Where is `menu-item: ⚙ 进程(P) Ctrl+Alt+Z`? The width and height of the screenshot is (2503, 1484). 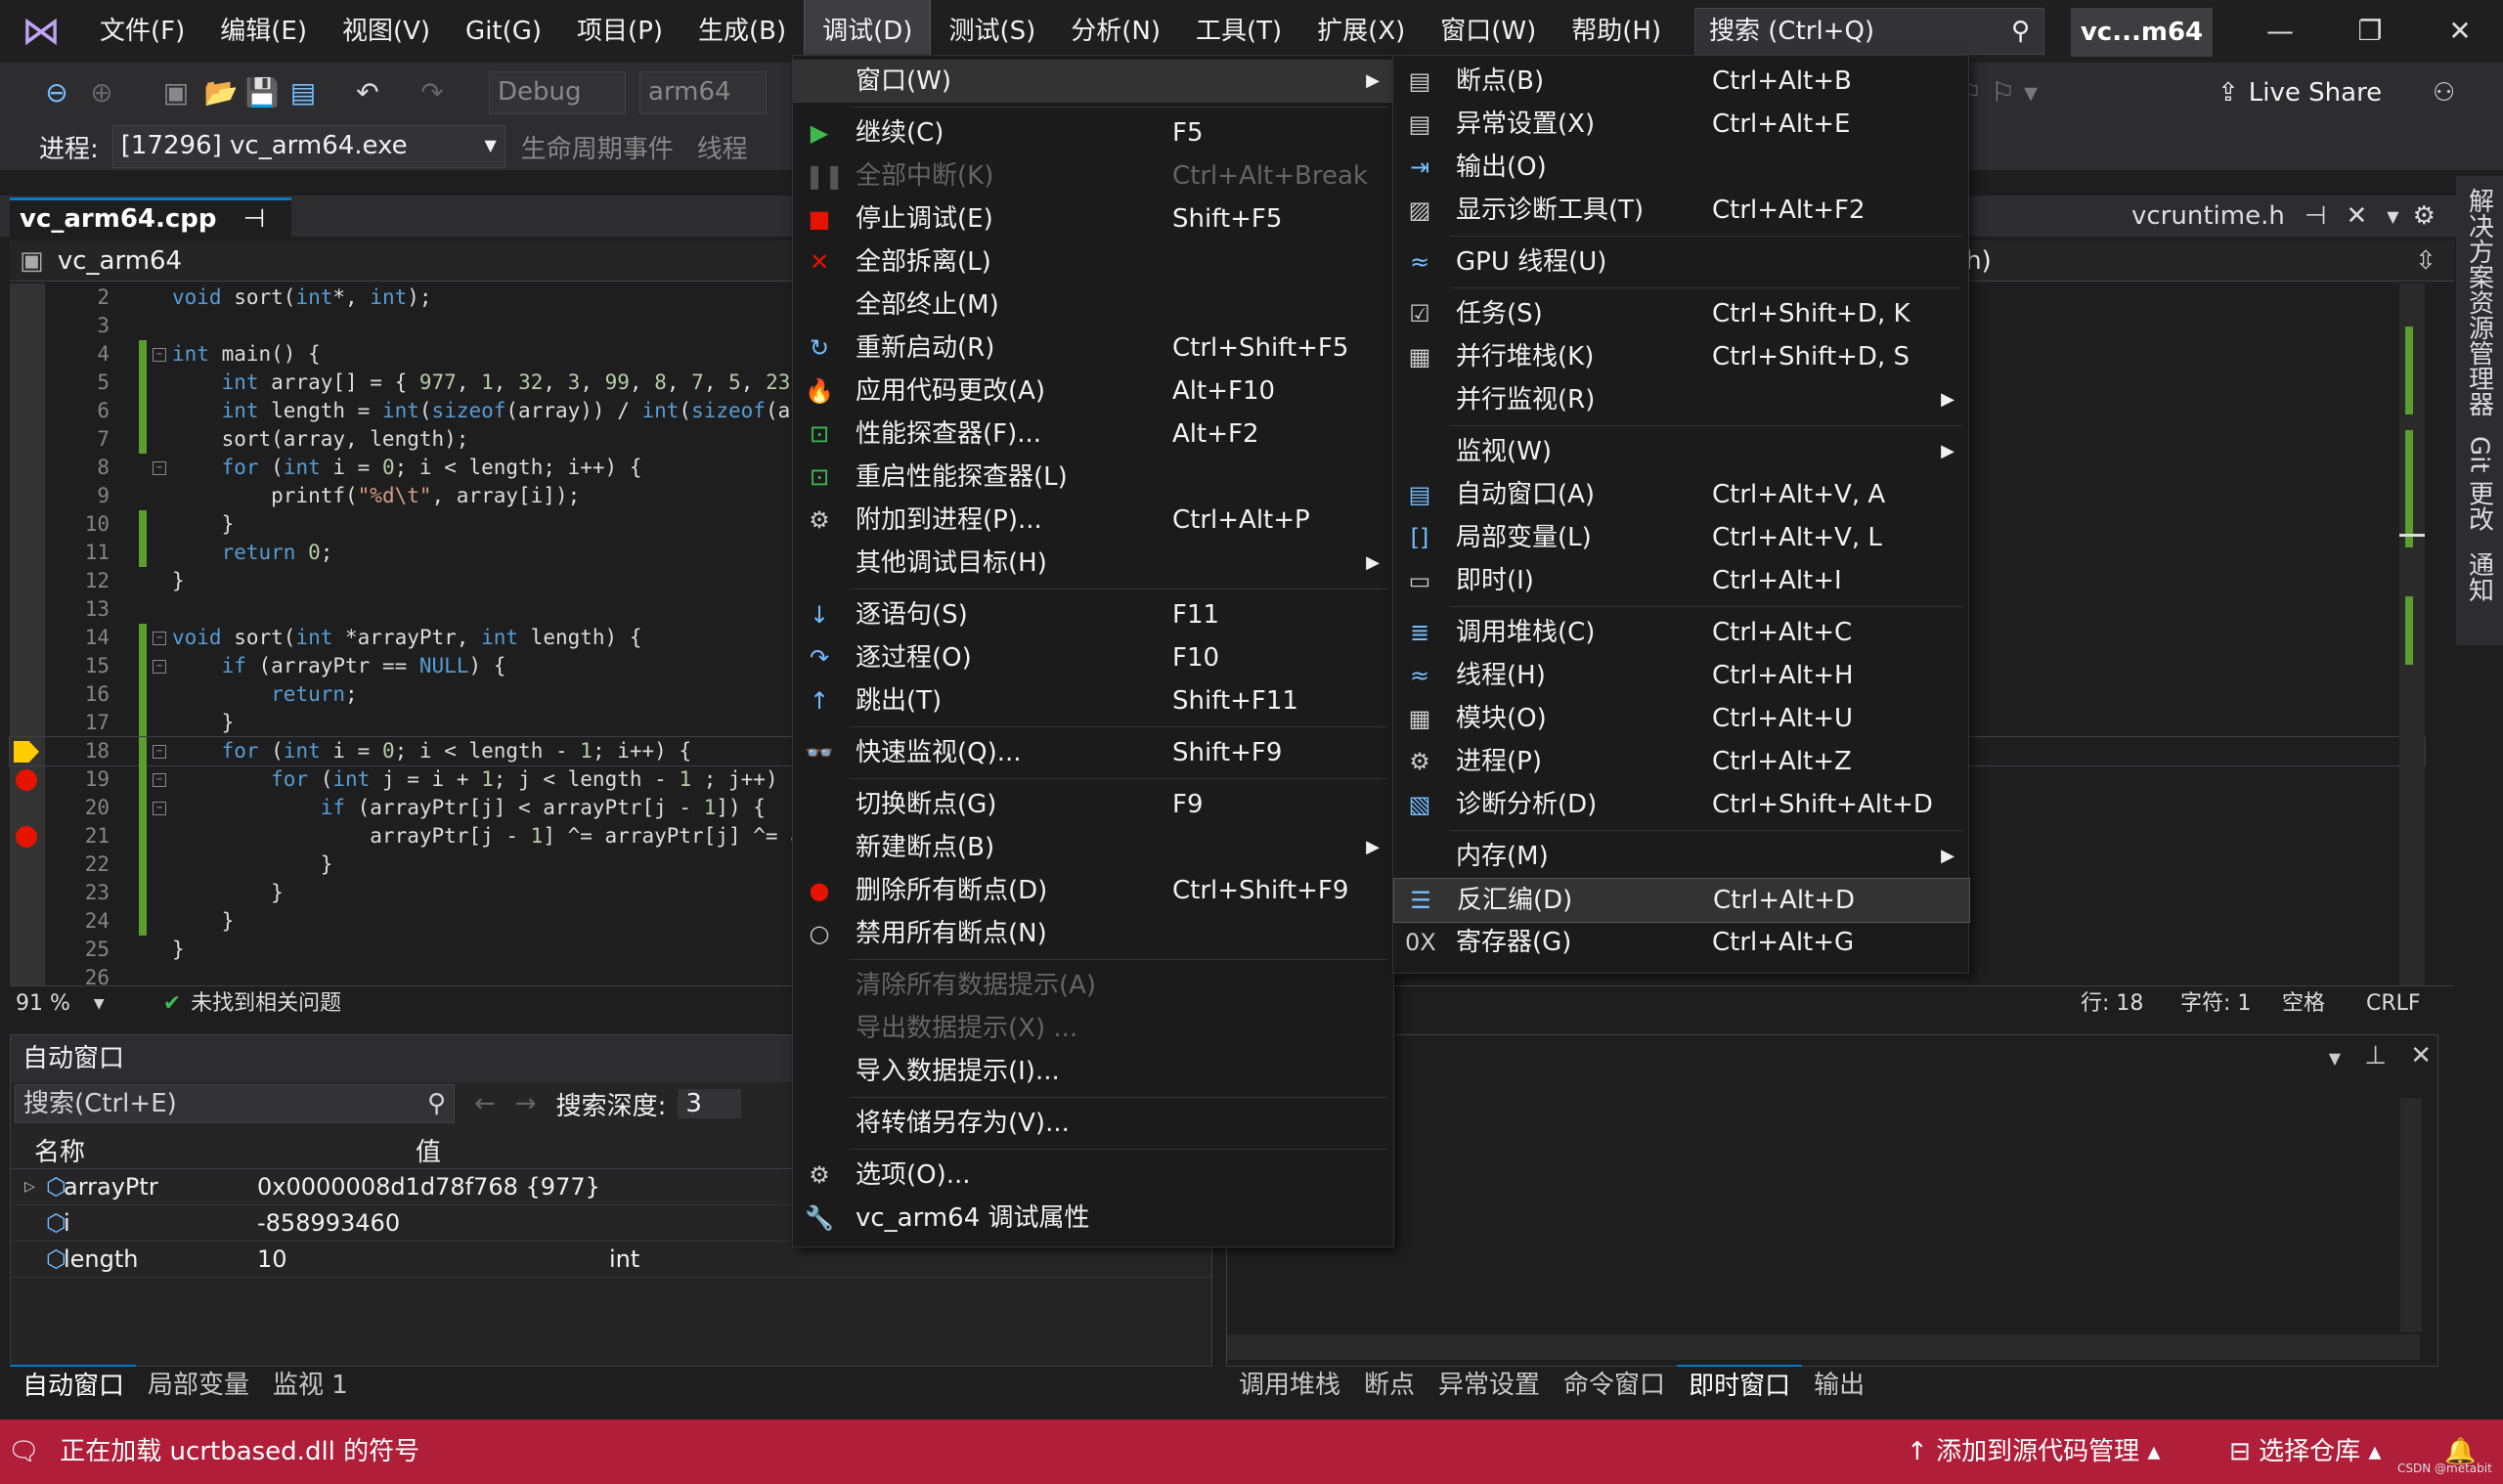
menu-item: ⚙ 进程(P) Ctrl+Alt+Z is located at coordinates (1680, 761).